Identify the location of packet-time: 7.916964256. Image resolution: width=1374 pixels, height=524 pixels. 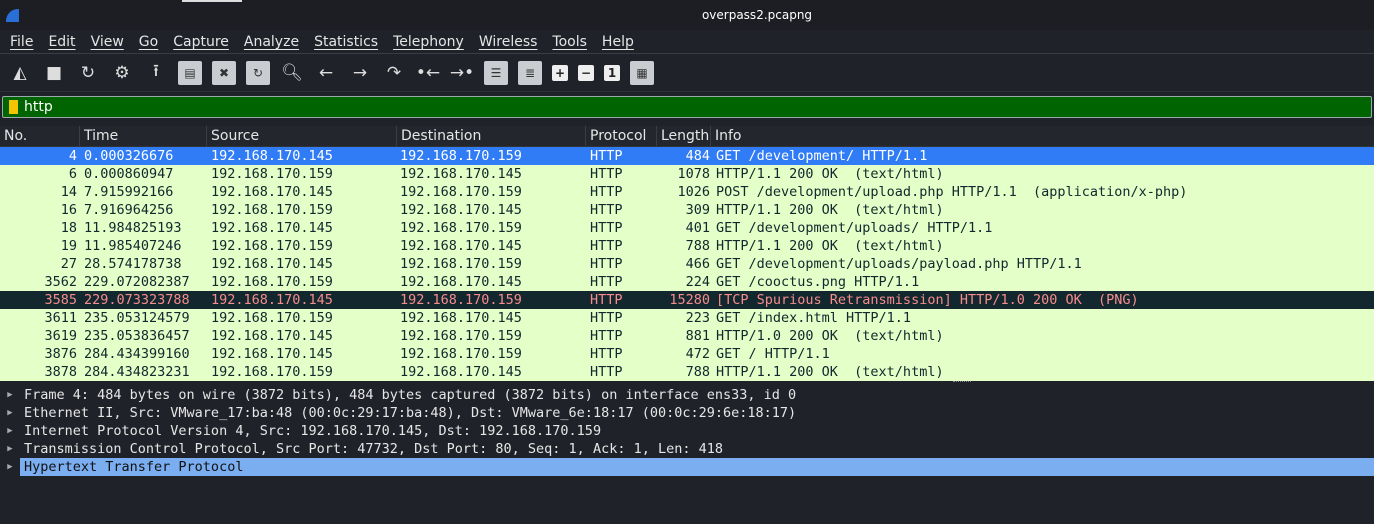
(129, 210).